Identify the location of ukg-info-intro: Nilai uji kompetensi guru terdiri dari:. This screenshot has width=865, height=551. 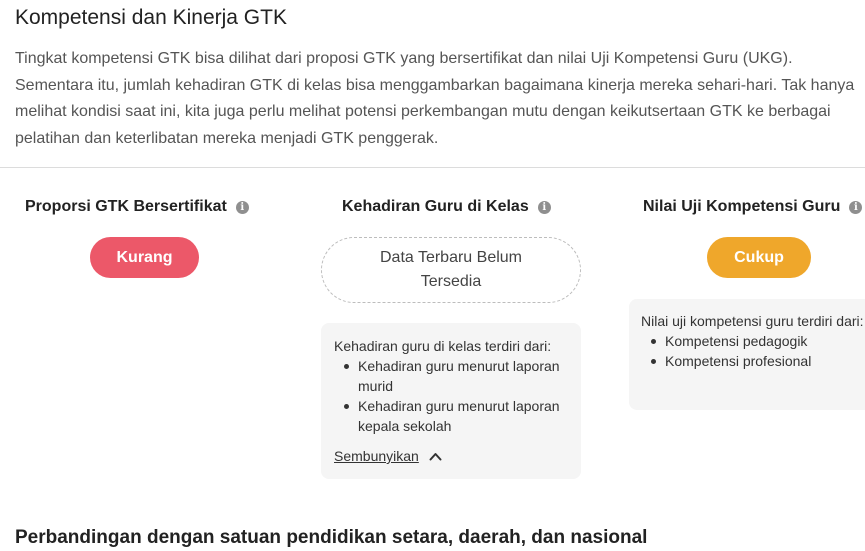
(752, 321).